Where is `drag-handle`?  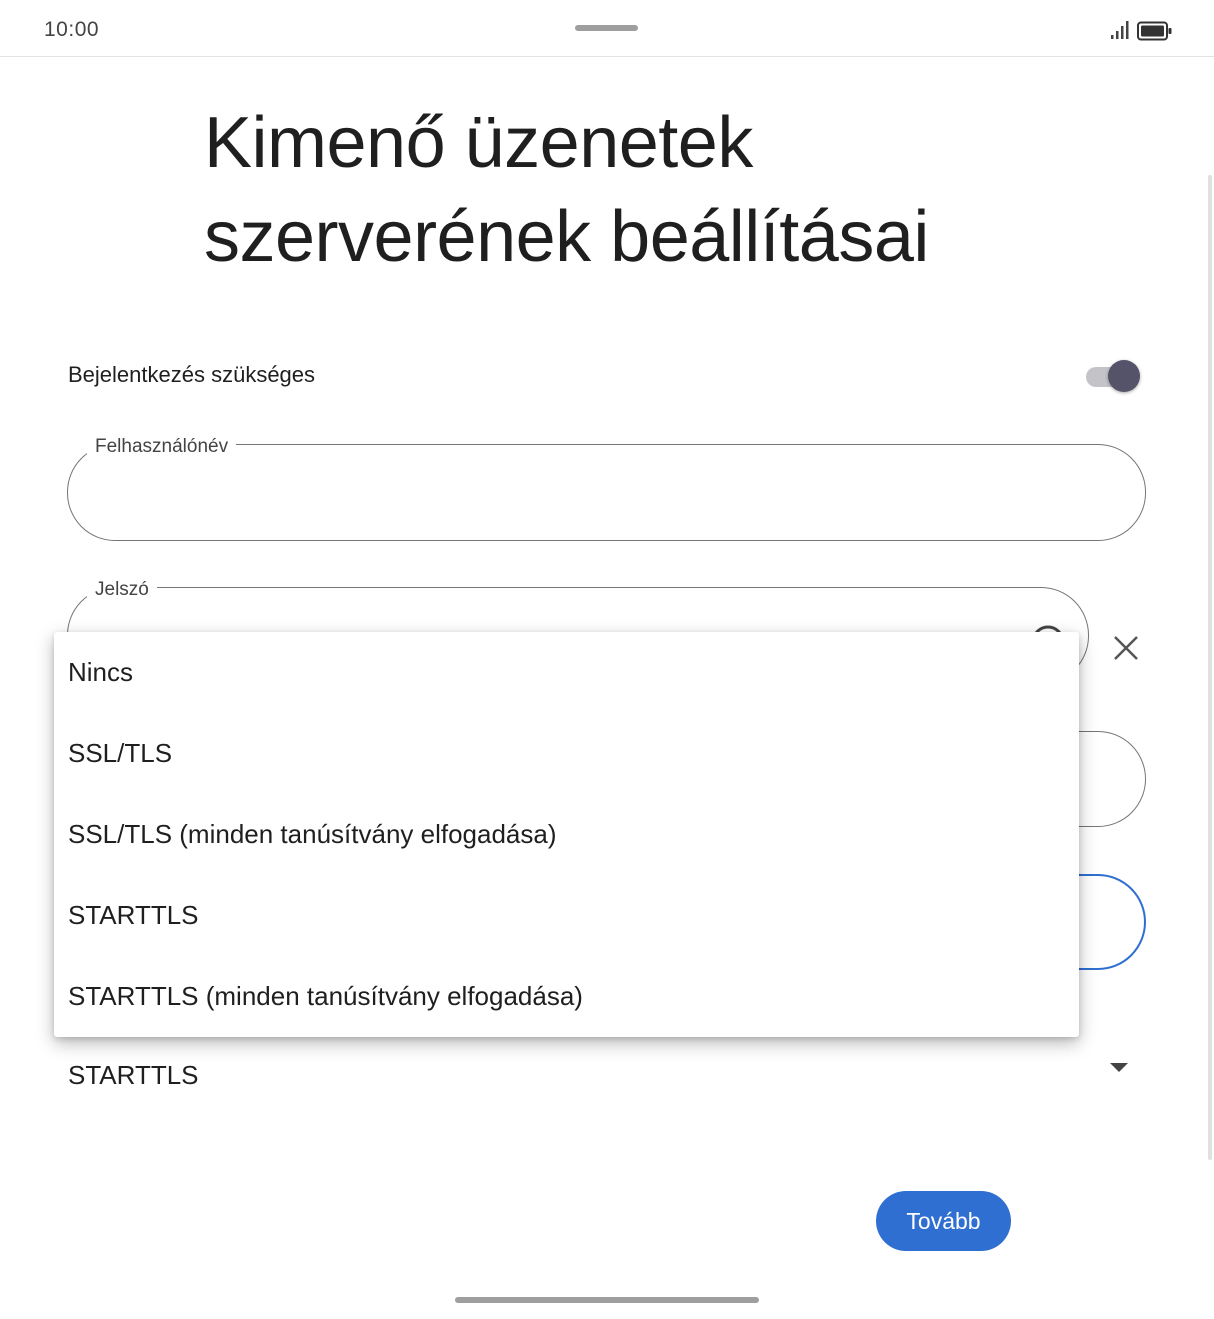
drag-handle is located at coordinates (606, 28).